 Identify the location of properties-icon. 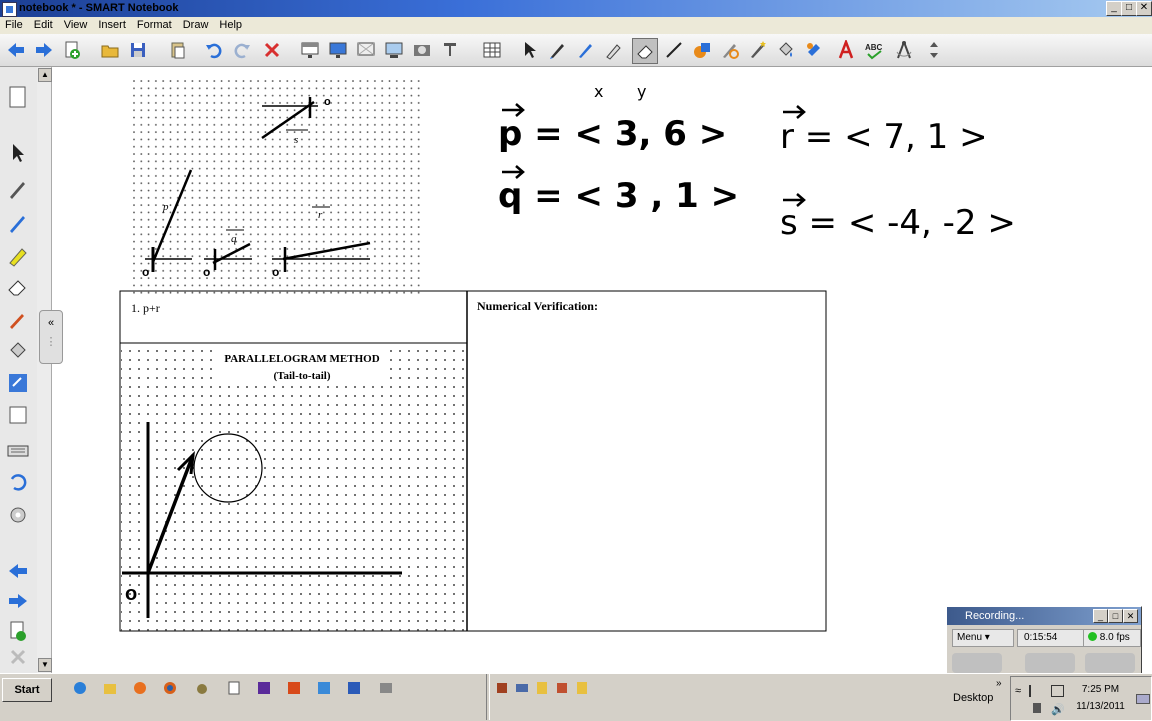
(814, 50).